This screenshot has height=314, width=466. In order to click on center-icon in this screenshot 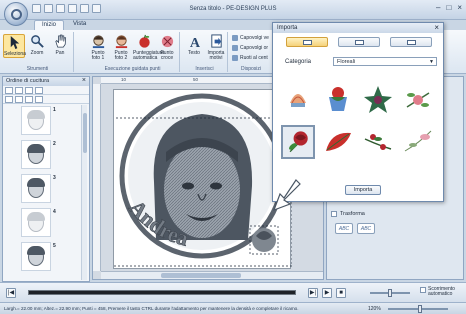, I will do `click(235, 58)`.